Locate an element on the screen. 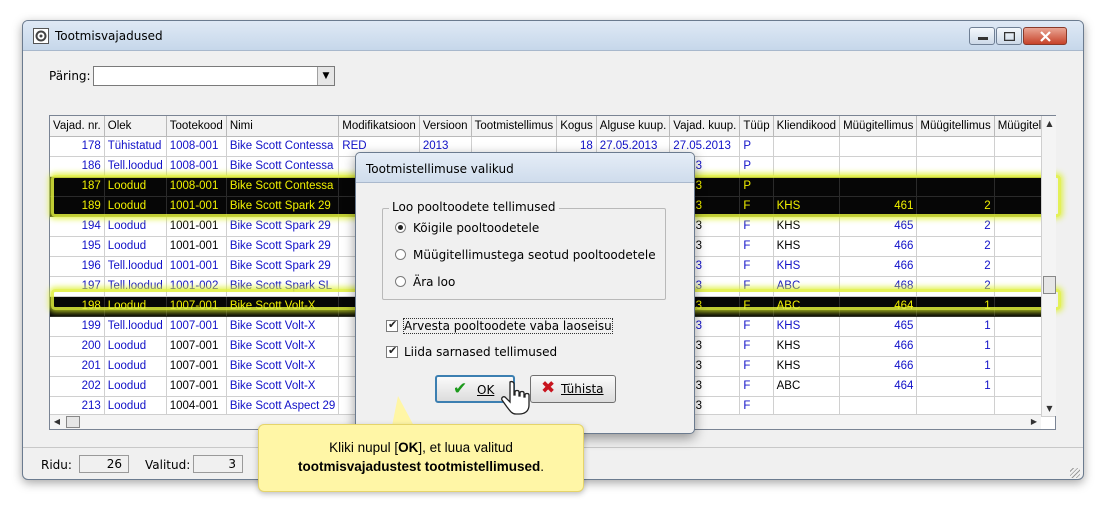 This screenshot has width=1105, height=506. scroll-down-icon: ▼ is located at coordinates (1049, 408).